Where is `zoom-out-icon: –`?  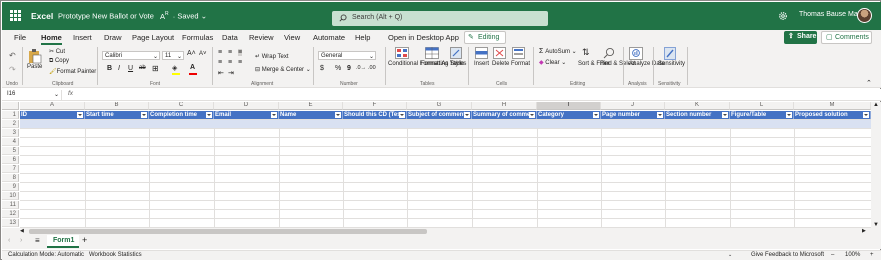 zoom-out-icon: – is located at coordinates (832, 255).